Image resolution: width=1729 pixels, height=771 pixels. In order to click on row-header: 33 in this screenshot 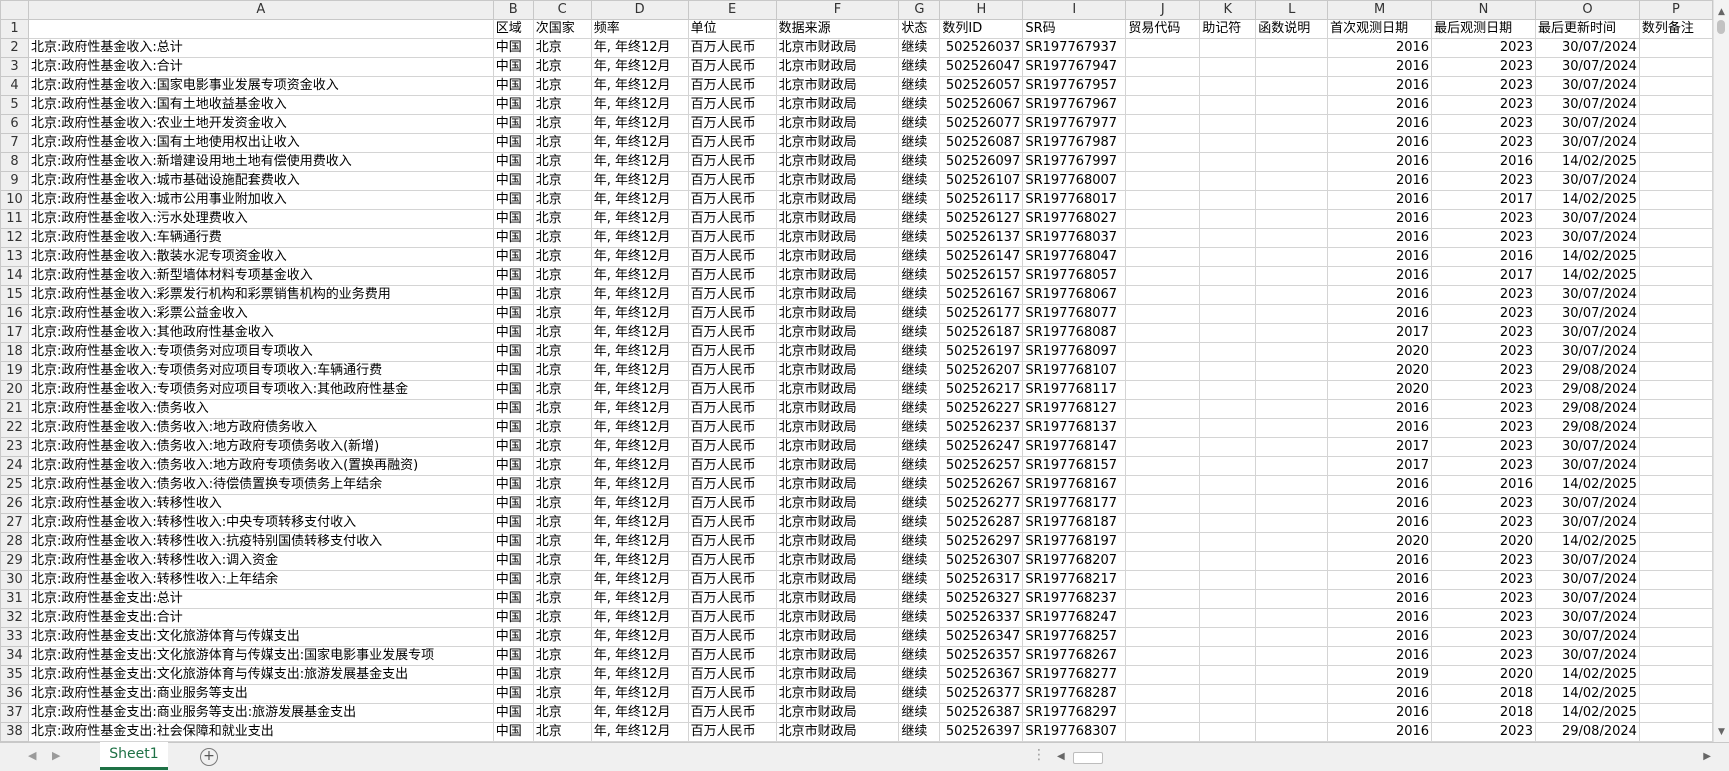, I will do `click(14, 637)`.